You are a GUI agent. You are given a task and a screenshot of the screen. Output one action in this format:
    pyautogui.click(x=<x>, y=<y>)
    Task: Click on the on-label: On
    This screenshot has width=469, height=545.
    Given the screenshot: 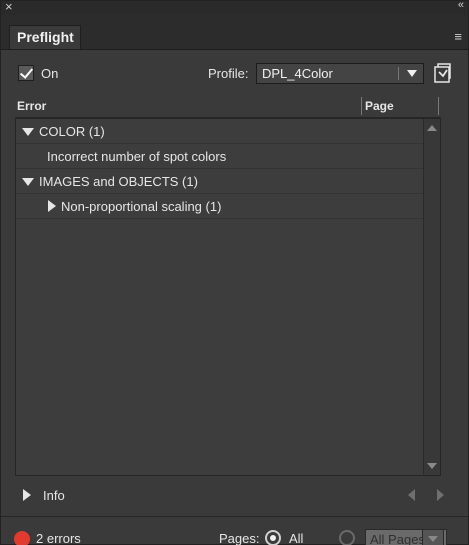 What is the action you would take?
    pyautogui.click(x=50, y=73)
    